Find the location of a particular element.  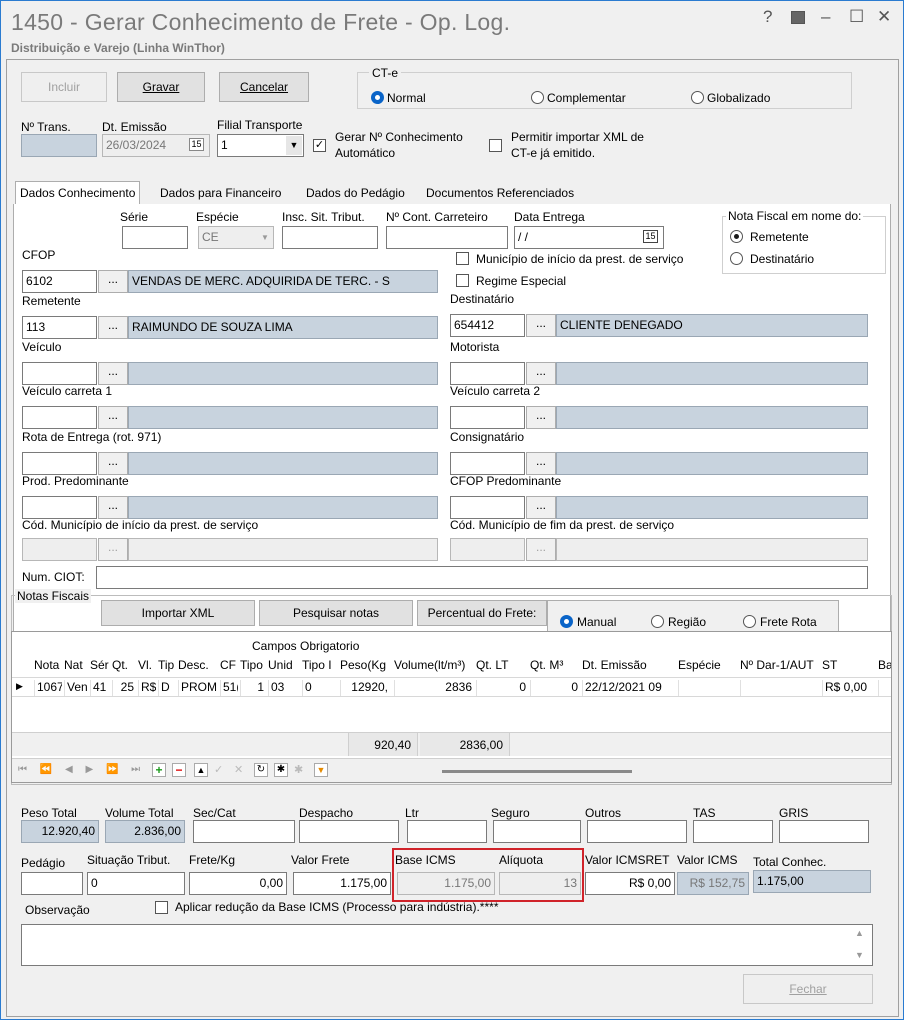

incluir-button: Incluir is located at coordinates (64, 87).